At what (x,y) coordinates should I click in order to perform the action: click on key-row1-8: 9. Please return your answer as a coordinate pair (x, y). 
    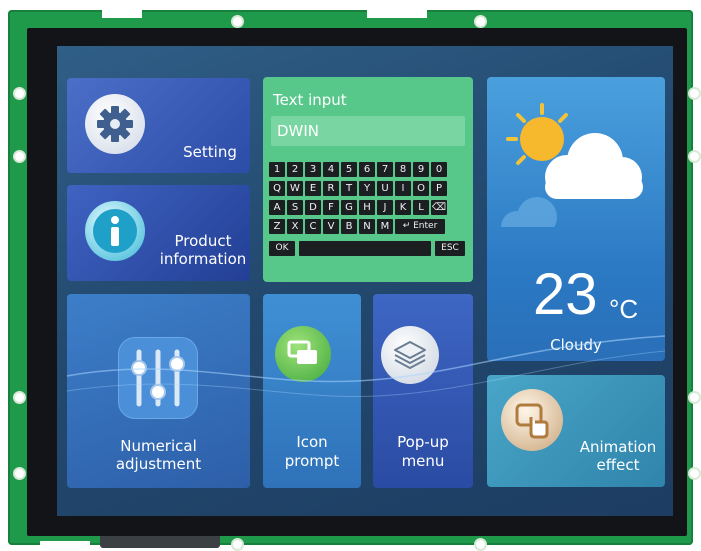
    Looking at the image, I should click on (421, 169).